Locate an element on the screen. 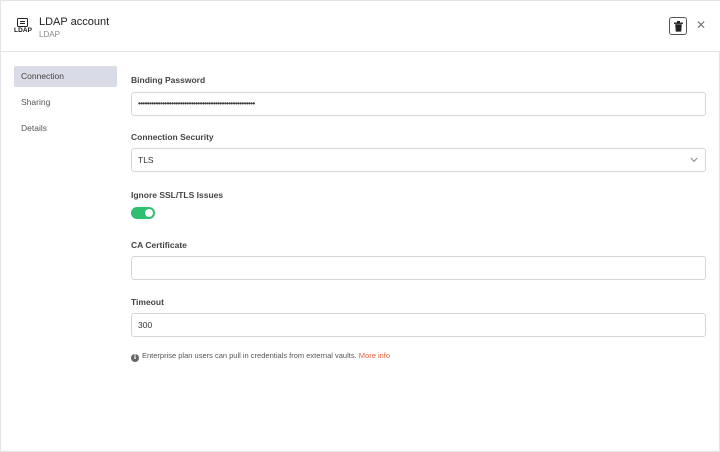 The height and width of the screenshot is (452, 720). page-subtitle: LDAP is located at coordinates (49, 34).